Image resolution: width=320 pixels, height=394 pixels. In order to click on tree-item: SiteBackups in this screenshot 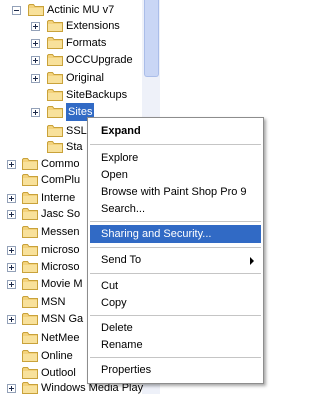, I will do `click(71, 95)`.